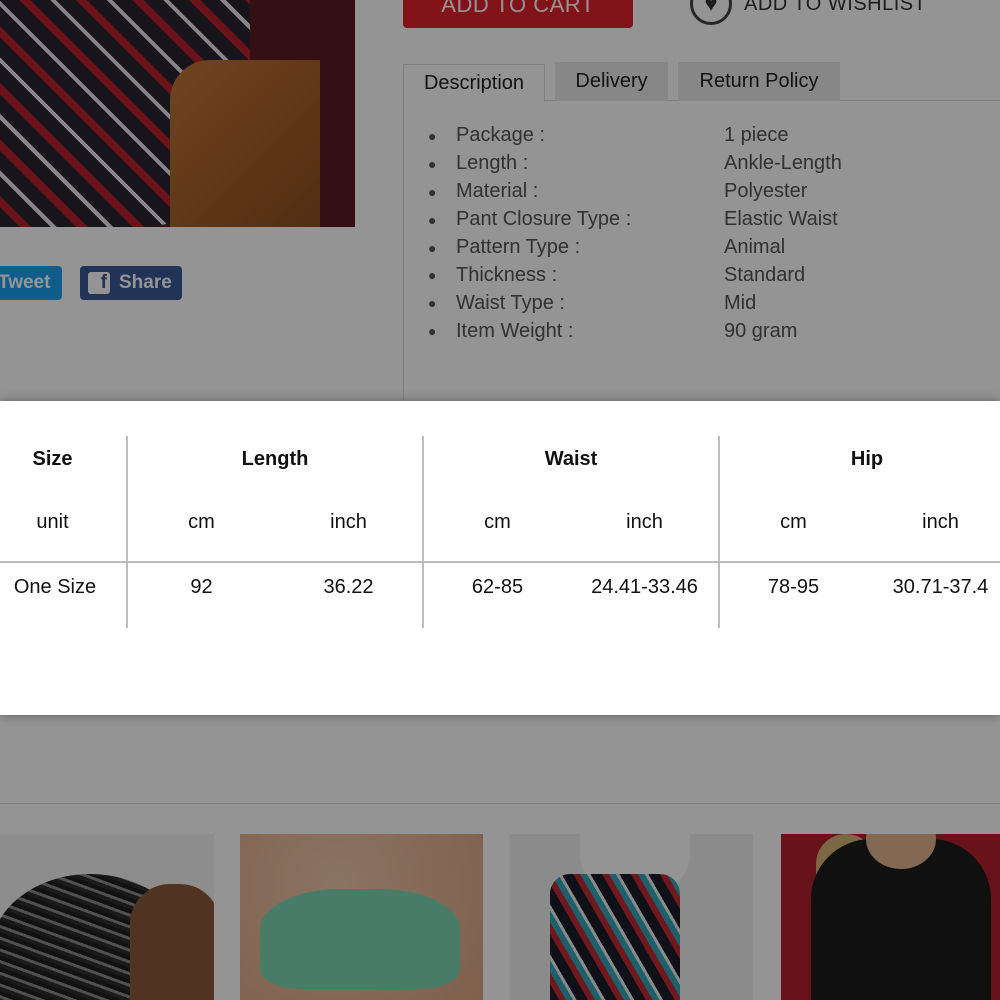 The width and height of the screenshot is (1000, 1000). I want to click on row-hip-cm: 78-95, so click(793, 587).